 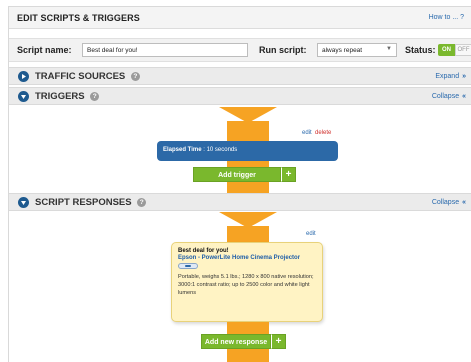 What do you see at coordinates (283, 50) in the screenshot?
I see `run-script-label: Run script:` at bounding box center [283, 50].